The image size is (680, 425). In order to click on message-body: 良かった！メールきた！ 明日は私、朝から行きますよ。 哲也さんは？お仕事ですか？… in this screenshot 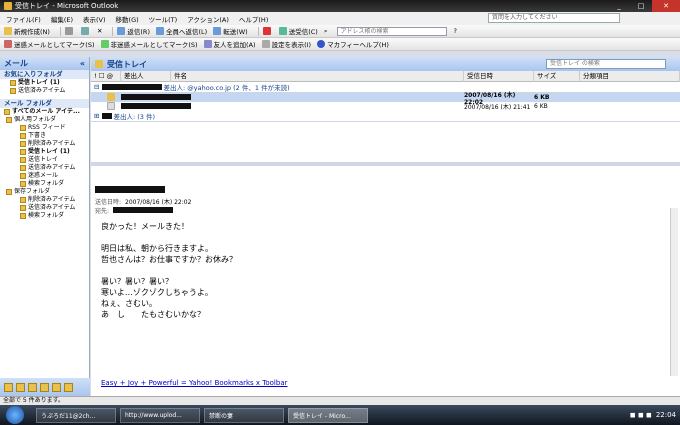, I will do `click(169, 270)`.